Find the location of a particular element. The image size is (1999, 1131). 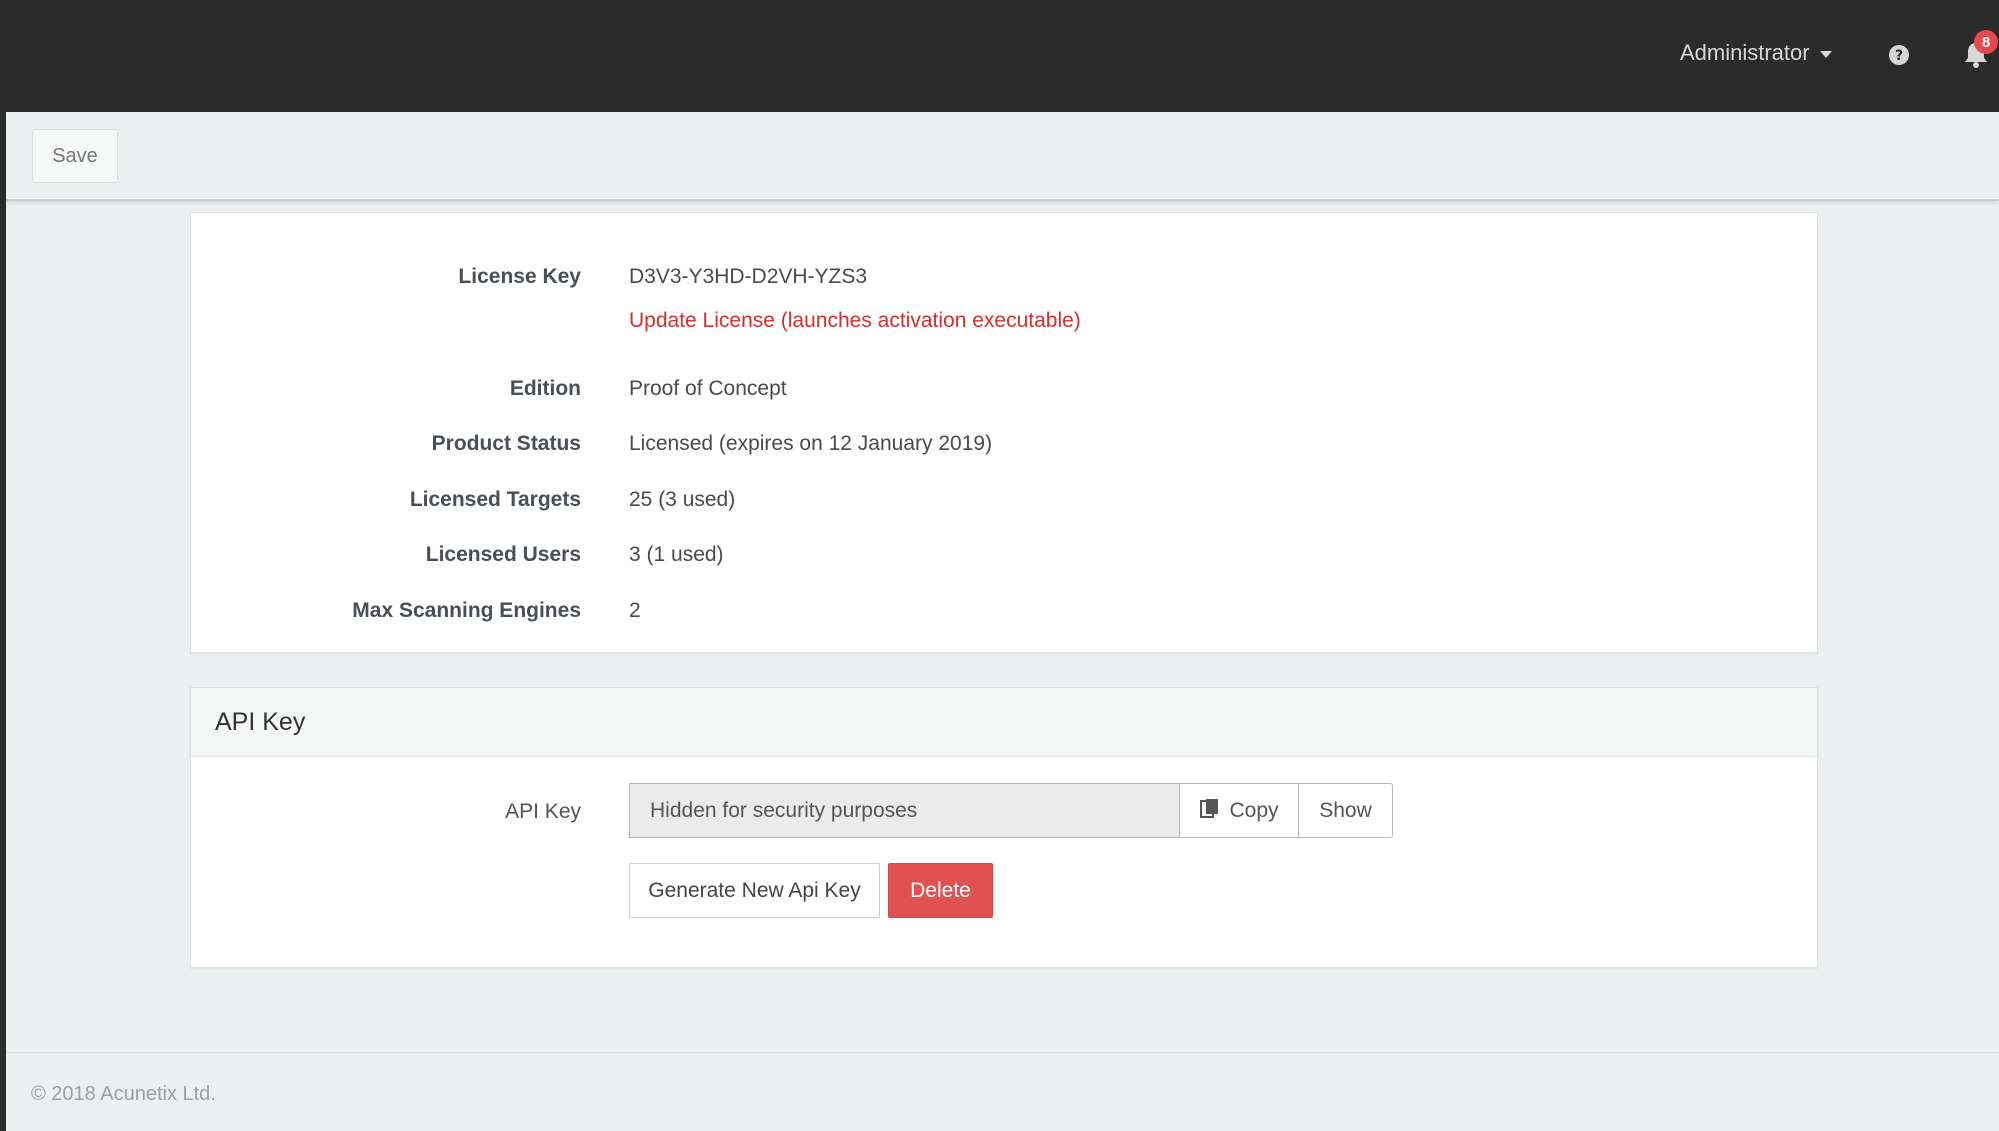

caret-down-icon is located at coordinates (1825, 54).